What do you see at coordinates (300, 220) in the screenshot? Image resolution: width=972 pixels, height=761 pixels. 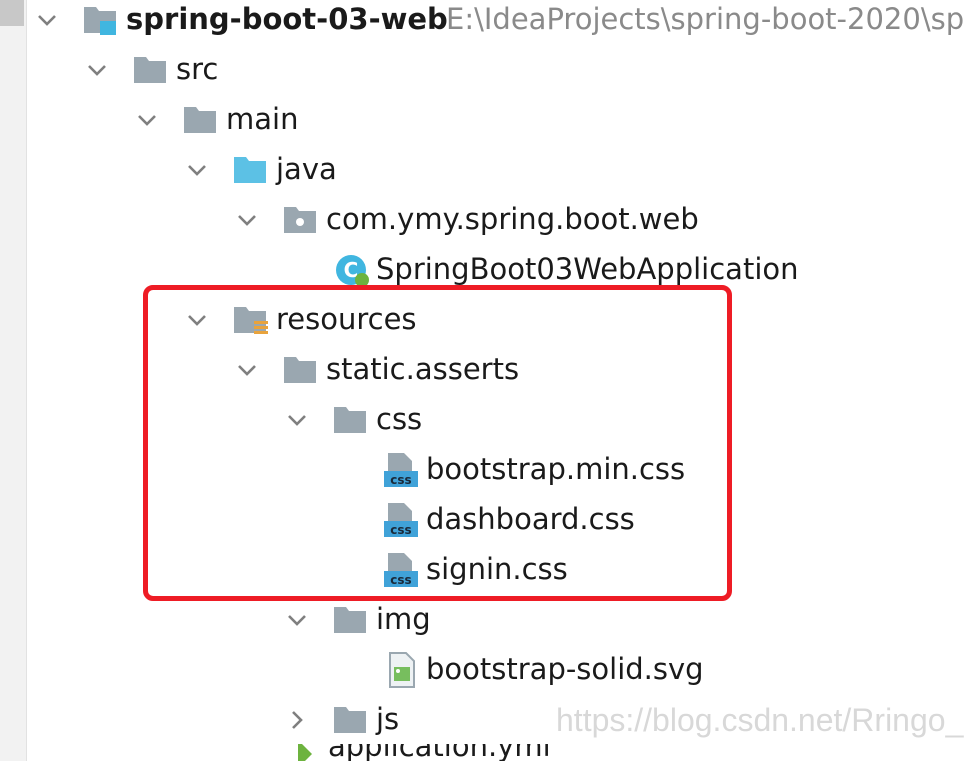 I see `package-icon` at bounding box center [300, 220].